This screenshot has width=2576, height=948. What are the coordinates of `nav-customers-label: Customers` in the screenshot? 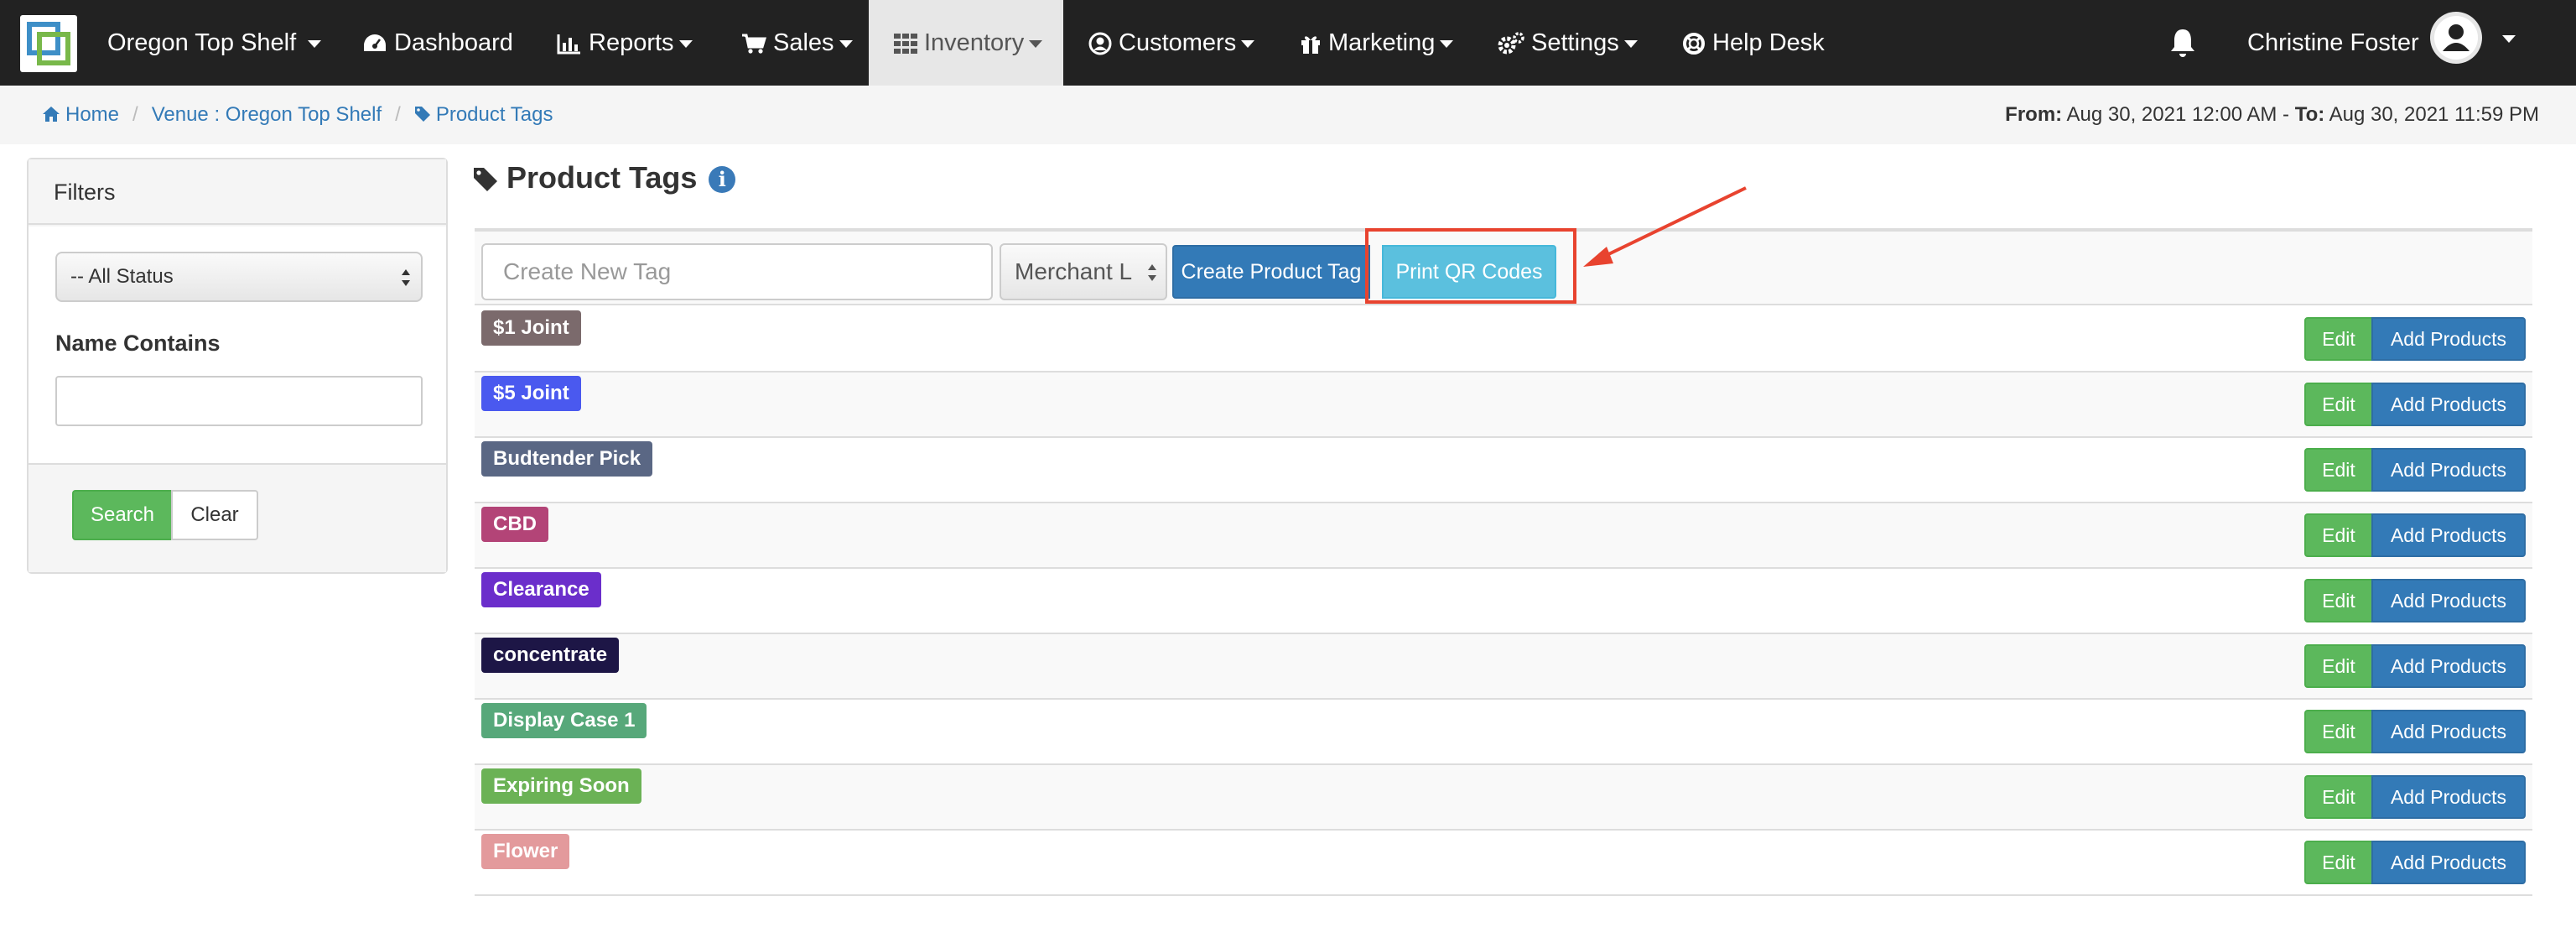 It's located at (1178, 42).